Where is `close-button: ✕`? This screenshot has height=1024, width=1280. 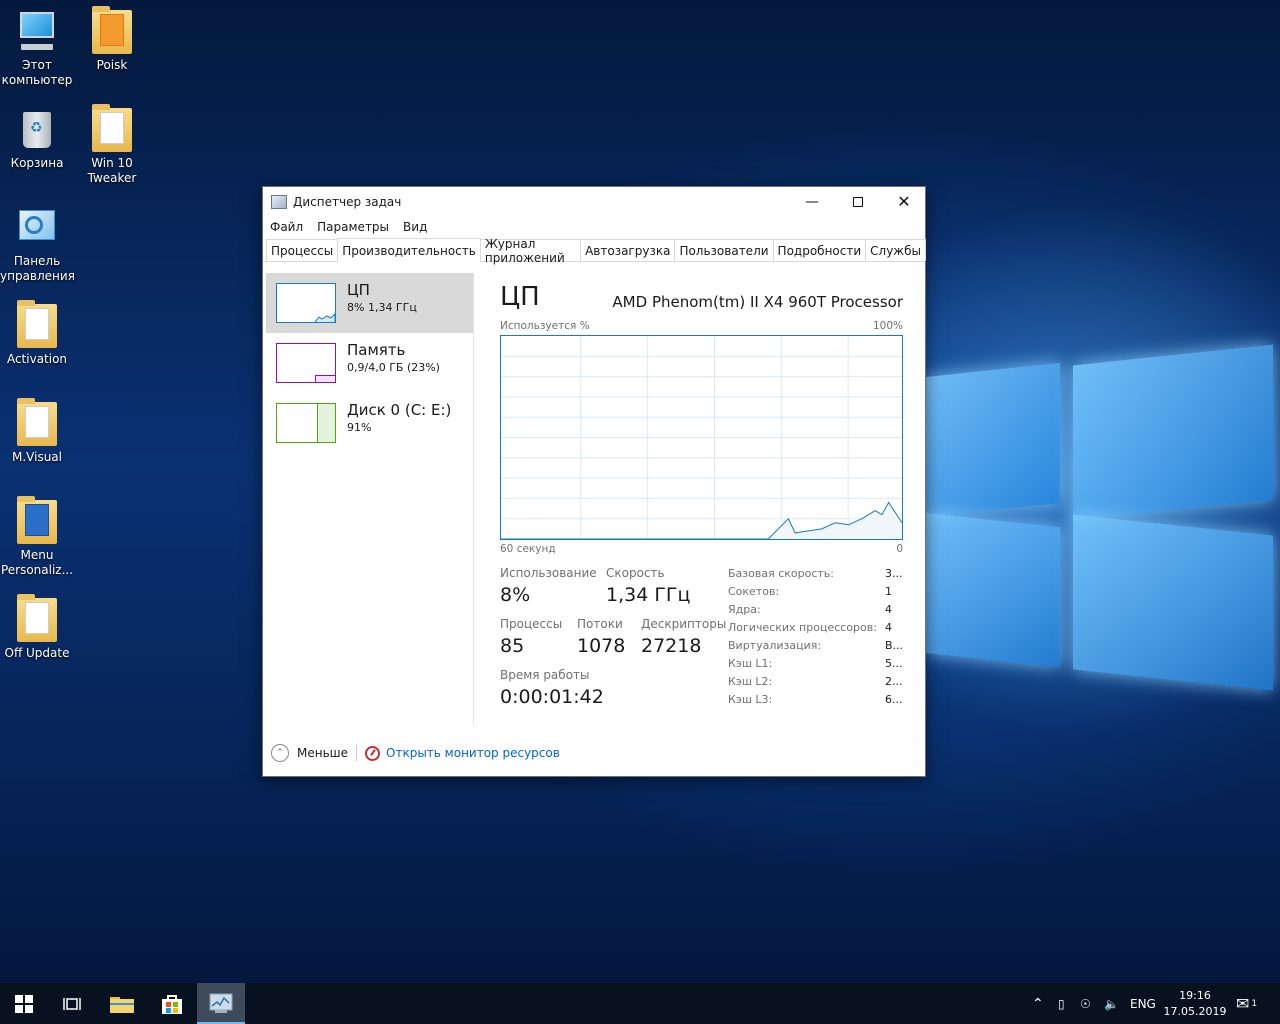 close-button: ✕ is located at coordinates (904, 201).